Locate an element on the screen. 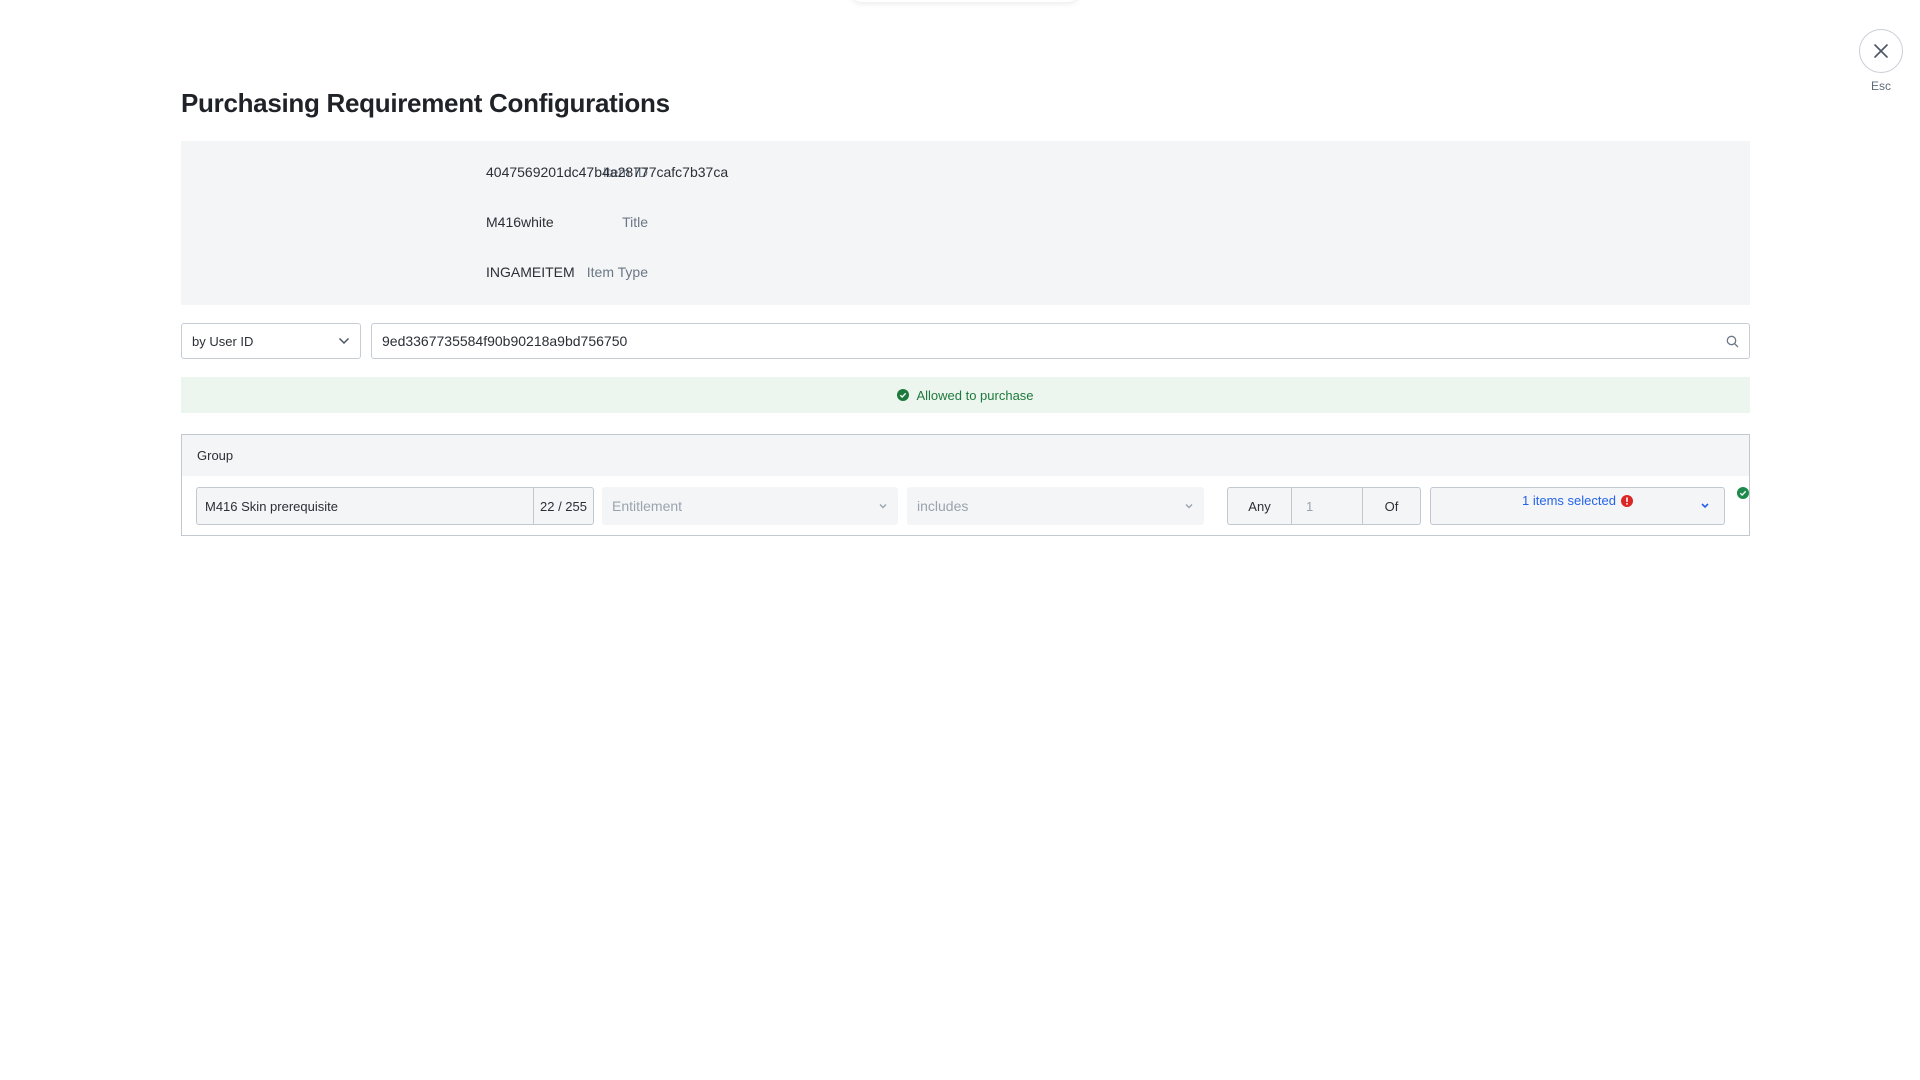 The width and height of the screenshot is (1920, 1080). close-button is located at coordinates (1881, 51).